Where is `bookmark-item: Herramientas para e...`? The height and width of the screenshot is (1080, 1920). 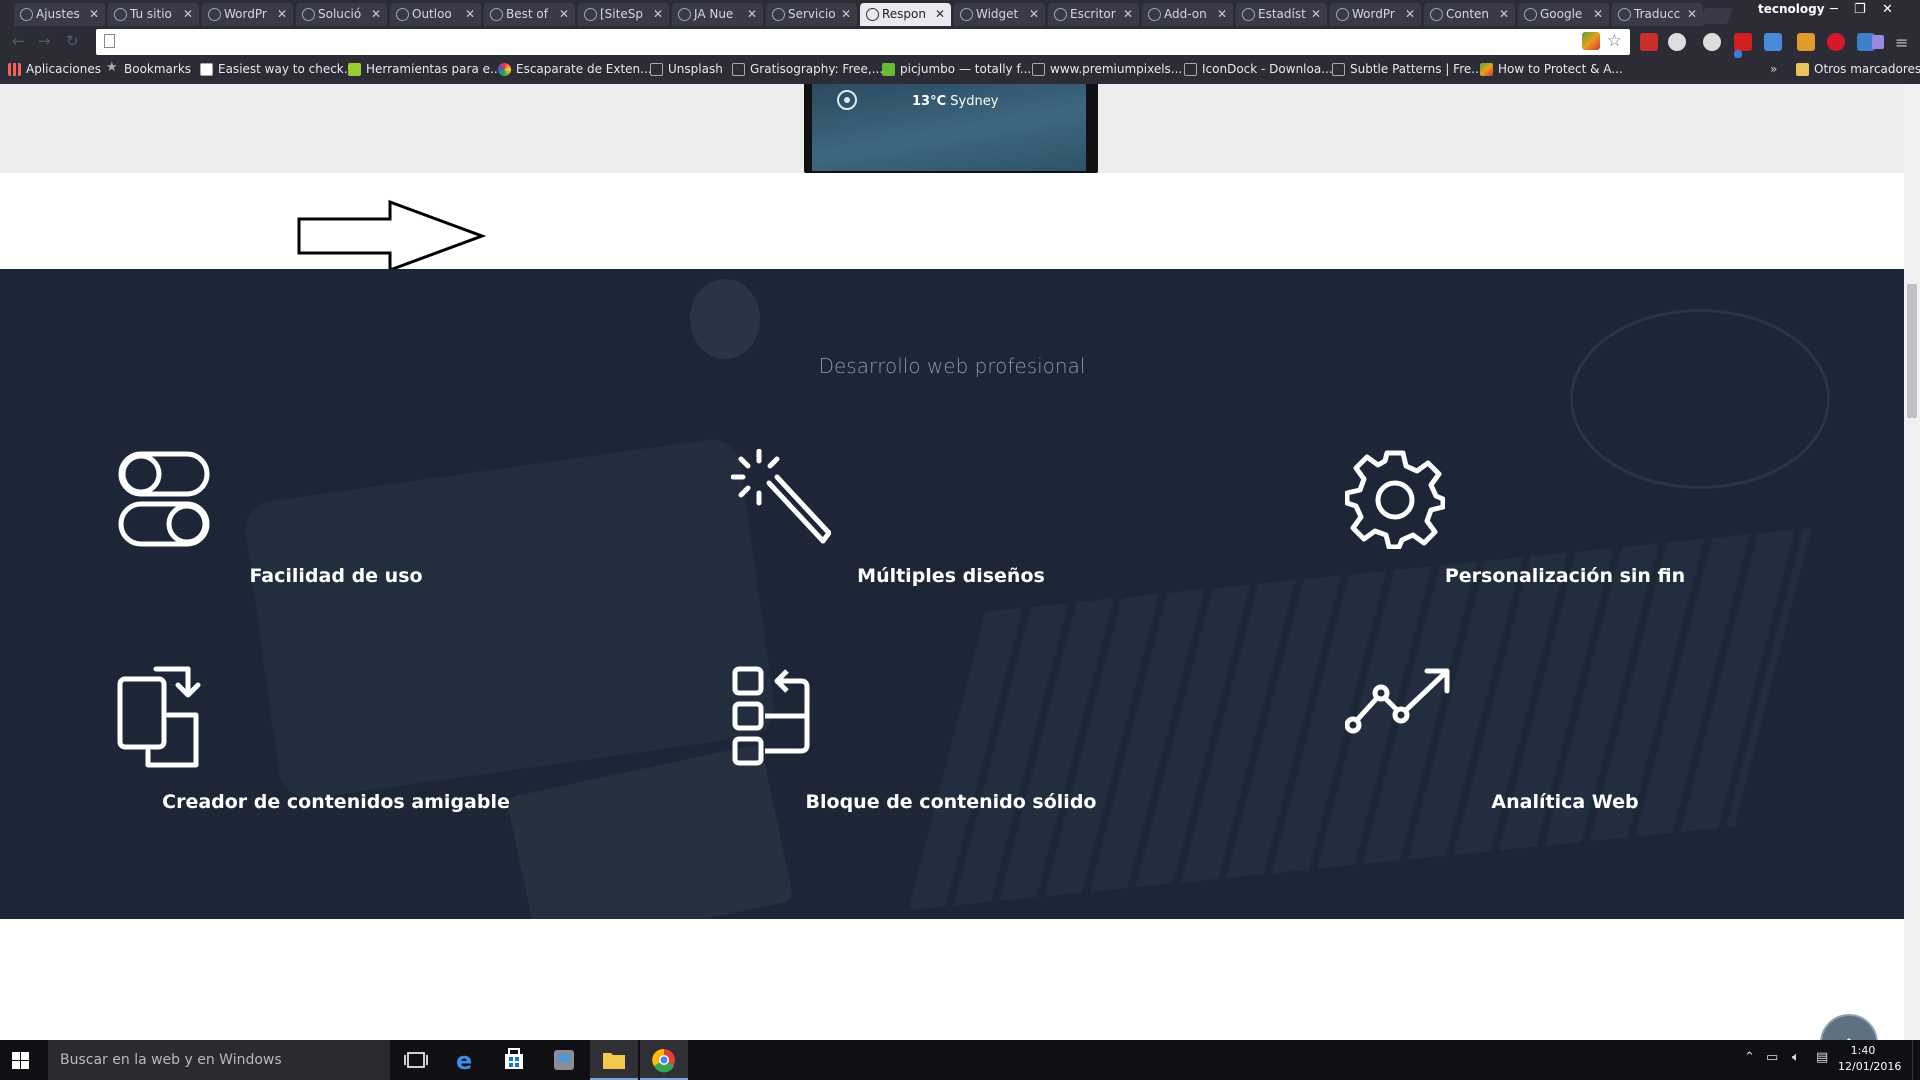 bookmark-item: Herramientas para e... is located at coordinates (424, 69).